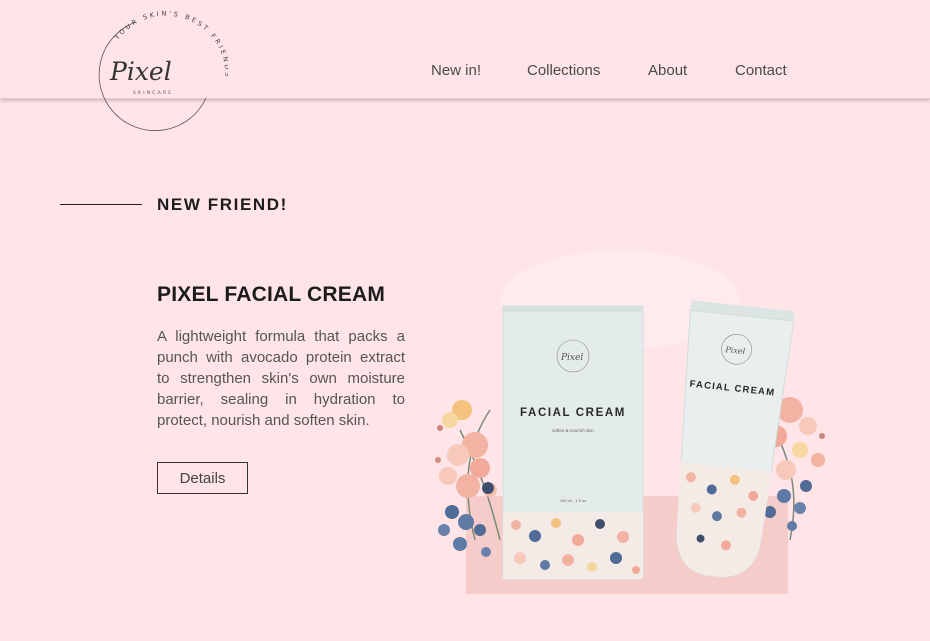 This screenshot has width=930, height=641. Describe the element at coordinates (563, 70) in the screenshot. I see `nav-collections: Collections` at that location.